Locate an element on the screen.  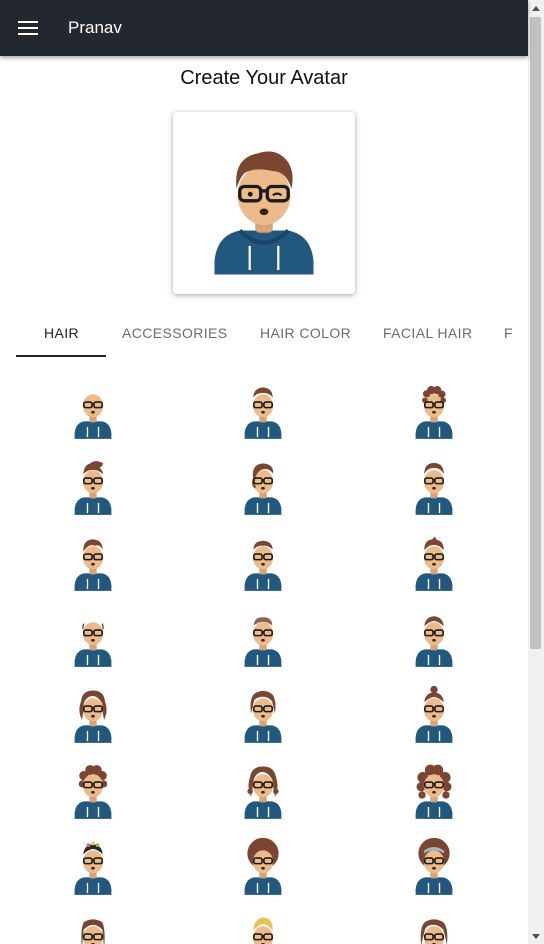
app-bar: Pranav is located at coordinates (264, 28).